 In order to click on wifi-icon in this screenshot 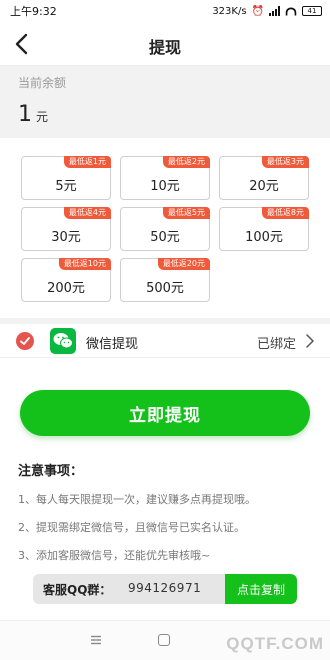, I will do `click(291, 11)`.